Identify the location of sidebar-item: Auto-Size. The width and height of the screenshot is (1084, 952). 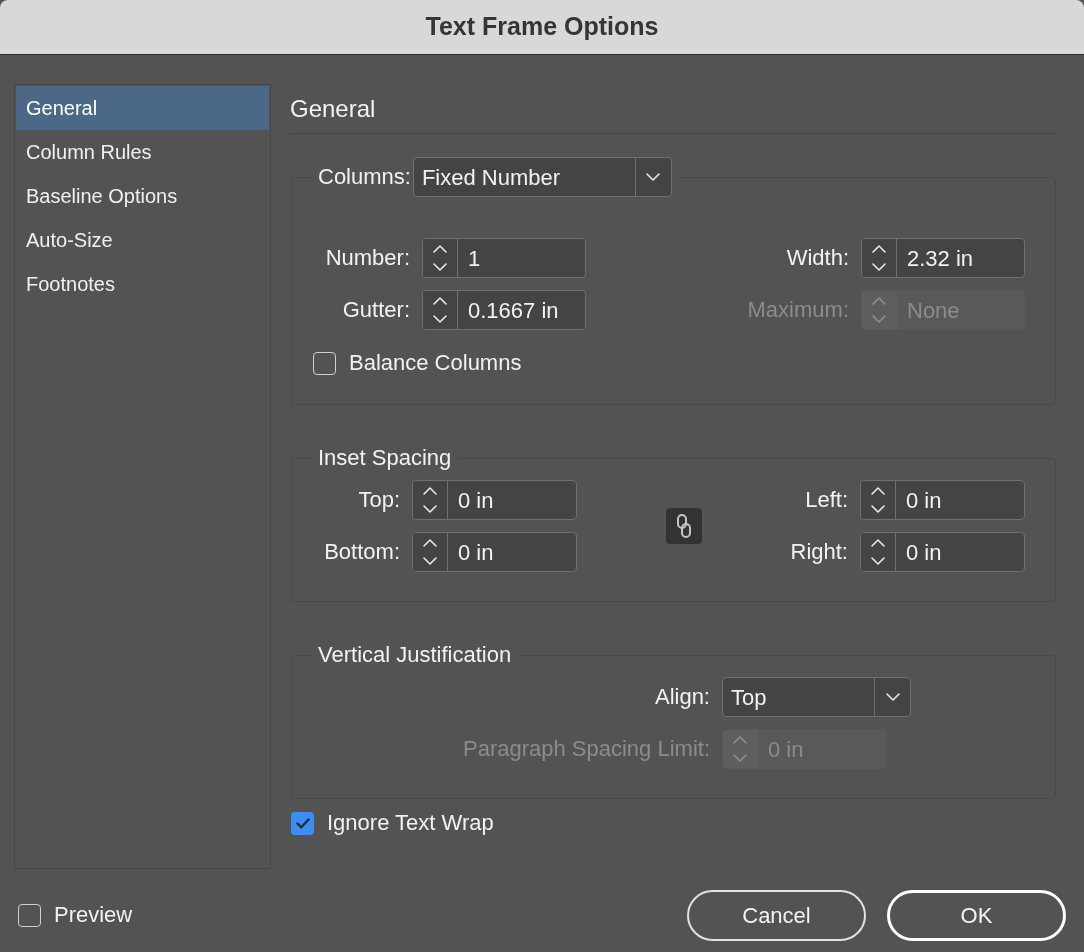
(142, 240).